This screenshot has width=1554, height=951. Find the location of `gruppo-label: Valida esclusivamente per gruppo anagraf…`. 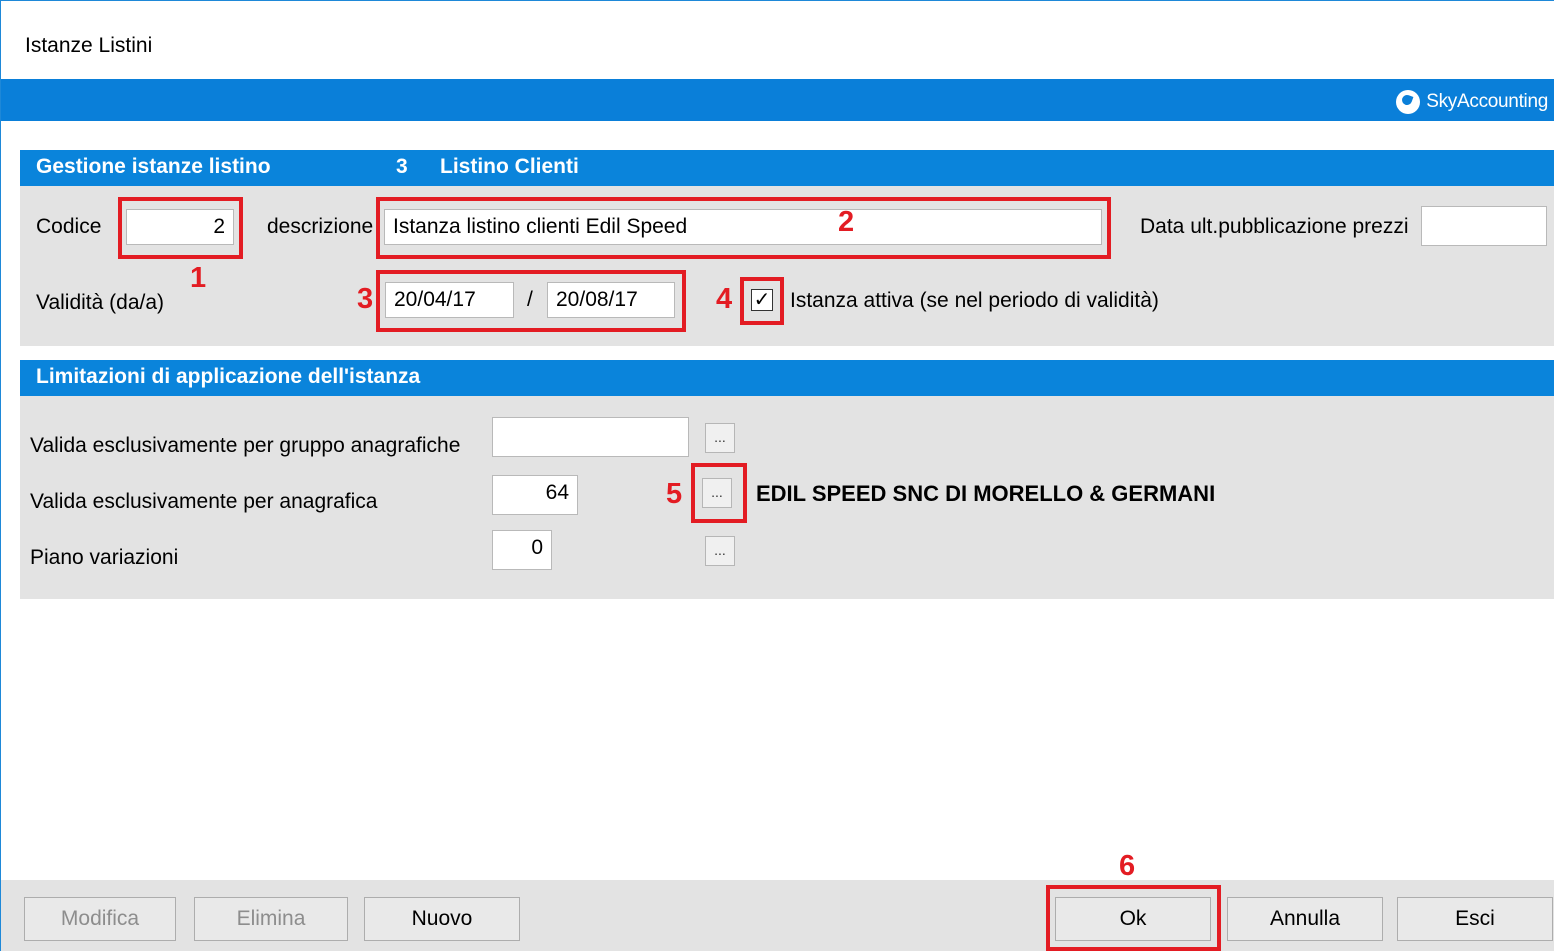

gruppo-label: Valida esclusivamente per gruppo anagraf… is located at coordinates (245, 445).